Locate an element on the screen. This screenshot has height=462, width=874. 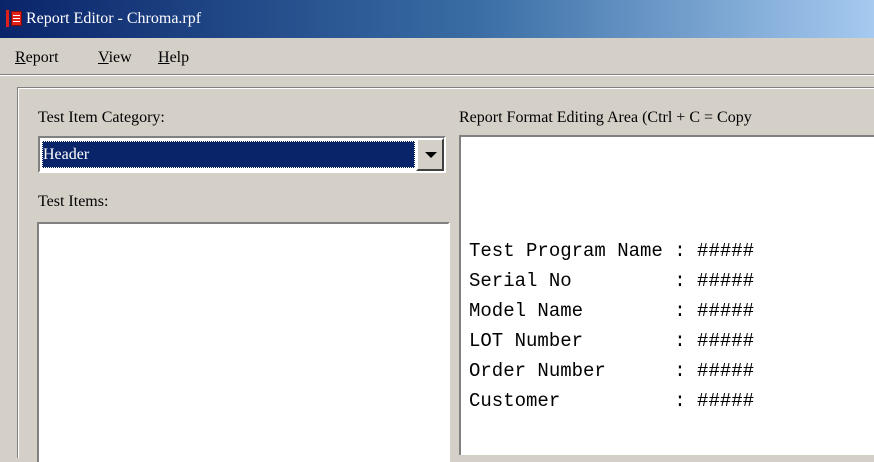
menu-help-label: elp is located at coordinates (179, 57).